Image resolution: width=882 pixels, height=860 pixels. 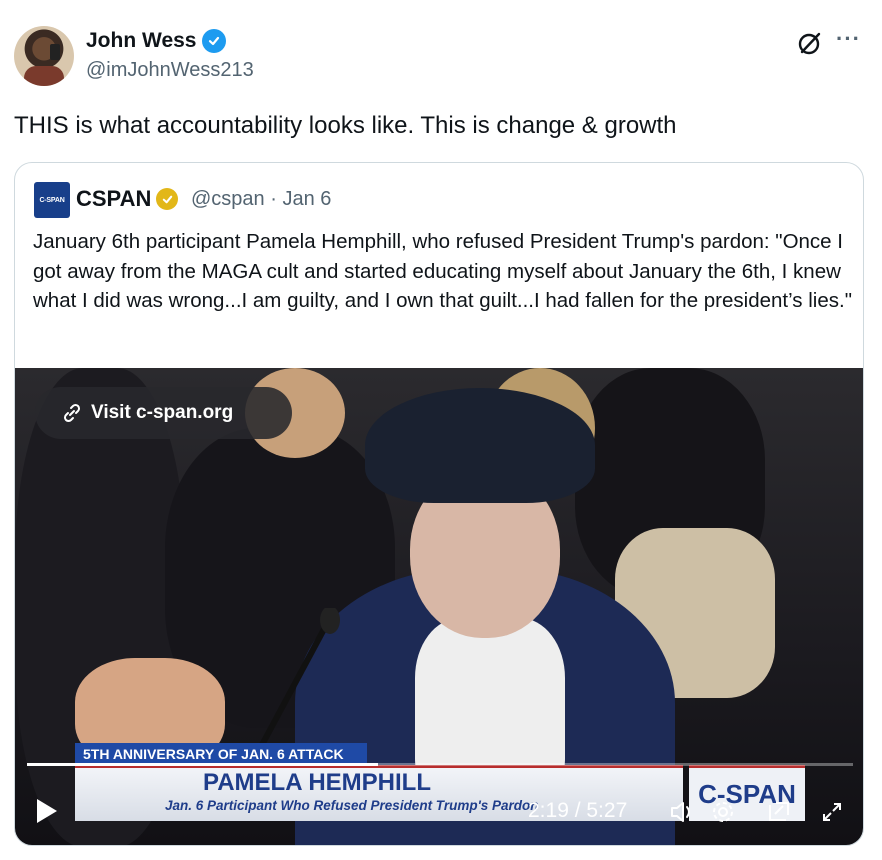 I want to click on quote-handle-date: @cspan · Jan 6, so click(x=261, y=199).